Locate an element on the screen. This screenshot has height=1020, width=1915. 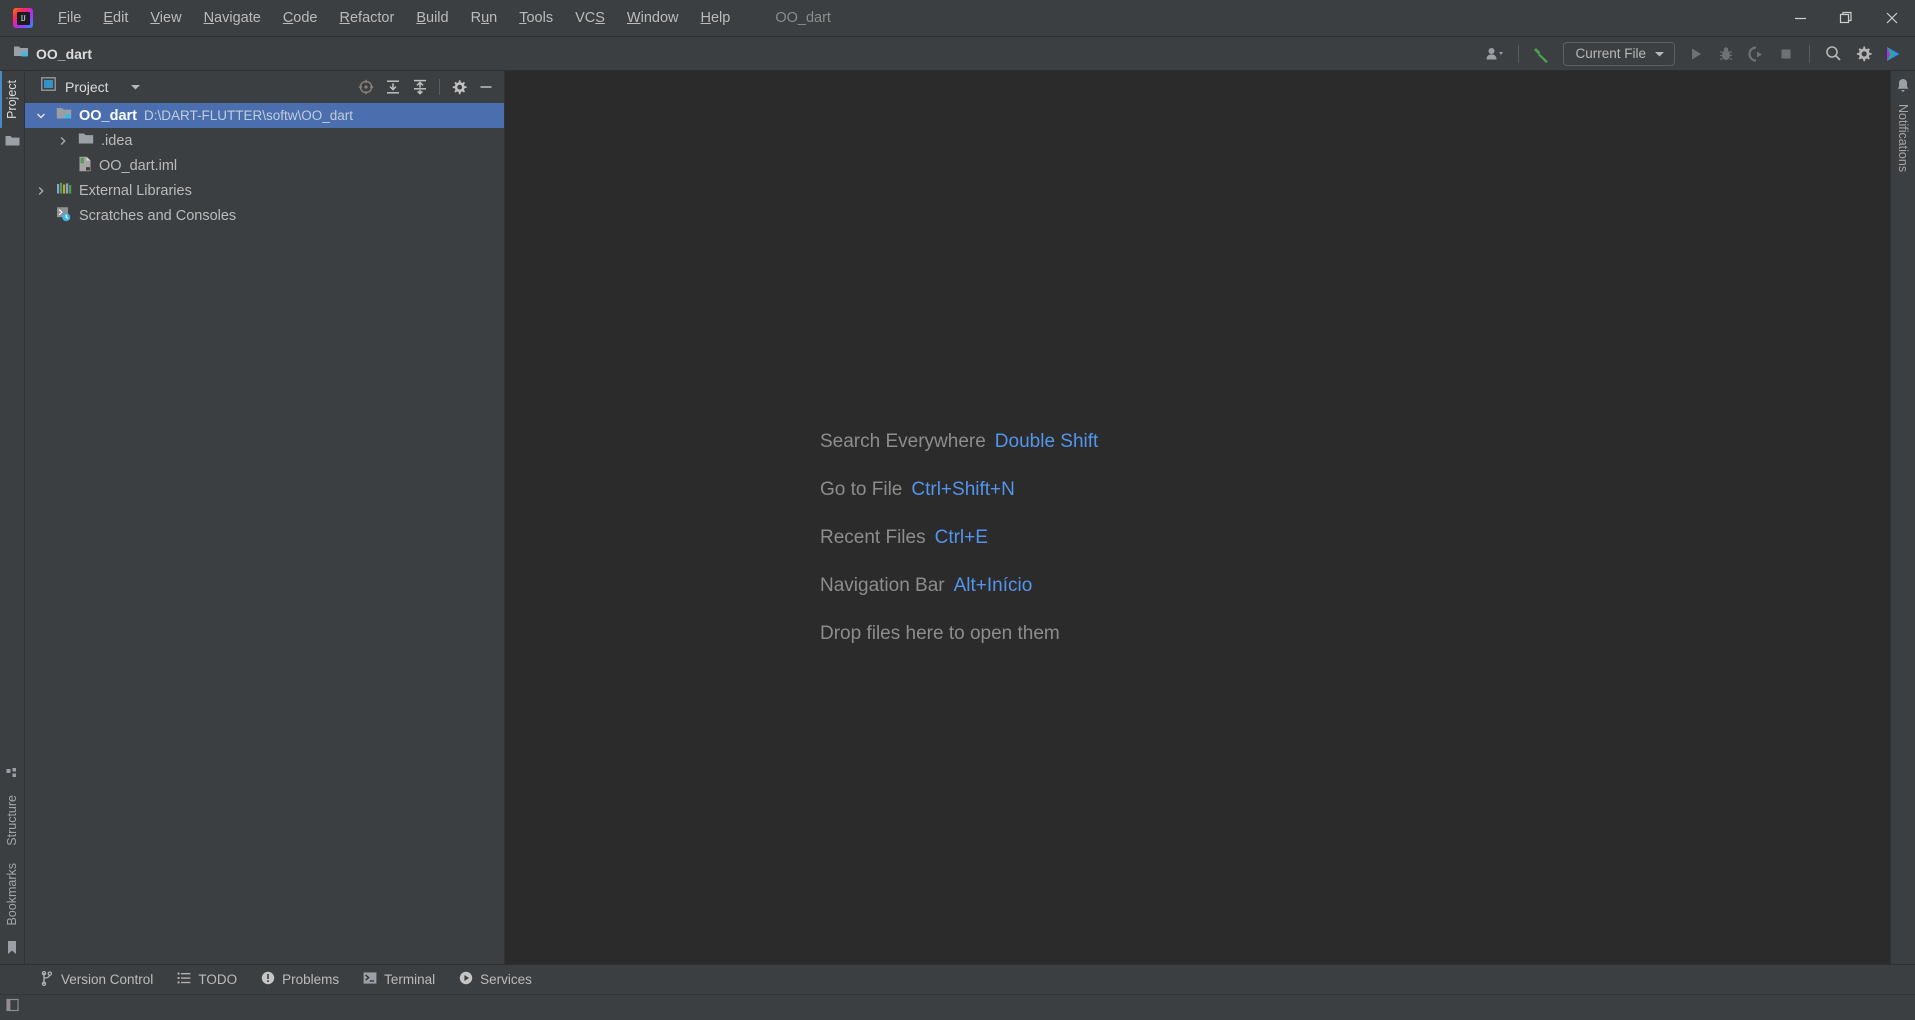
terminal-icon is located at coordinates (370, 979).